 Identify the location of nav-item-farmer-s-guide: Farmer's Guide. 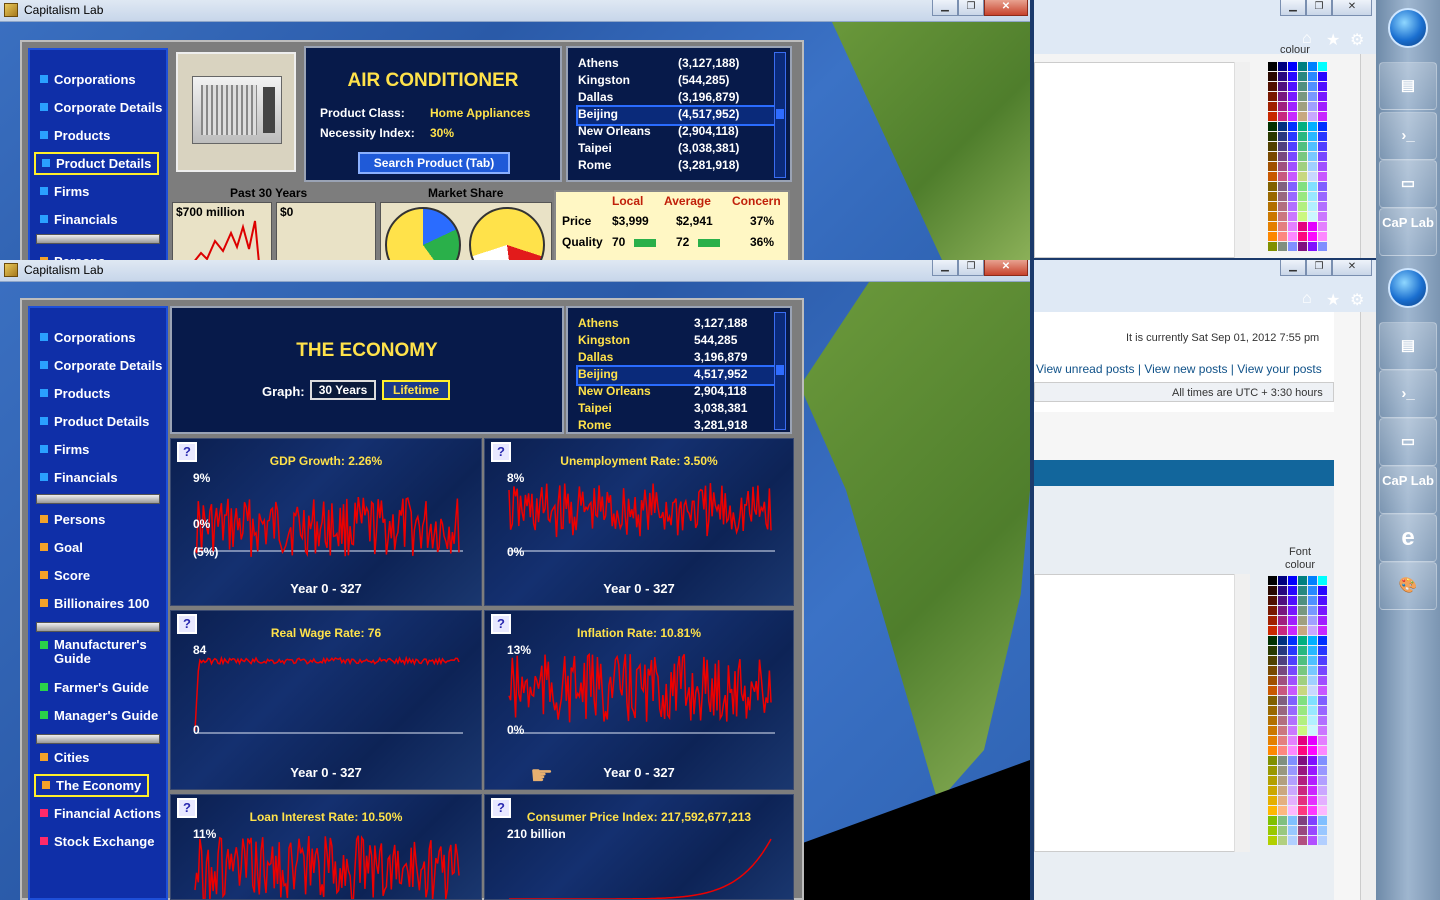
(94, 687).